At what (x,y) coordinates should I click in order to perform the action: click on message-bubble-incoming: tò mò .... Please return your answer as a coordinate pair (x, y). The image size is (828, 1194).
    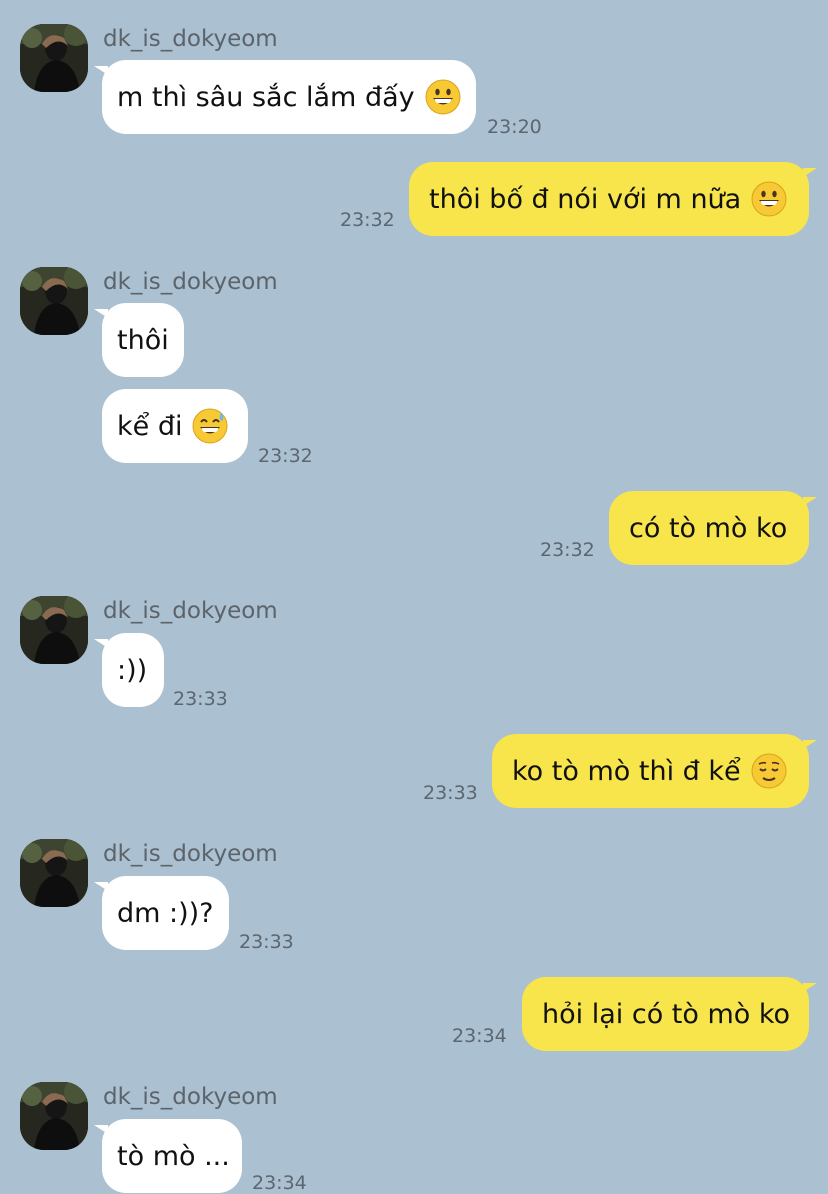
    Looking at the image, I should click on (168, 1156).